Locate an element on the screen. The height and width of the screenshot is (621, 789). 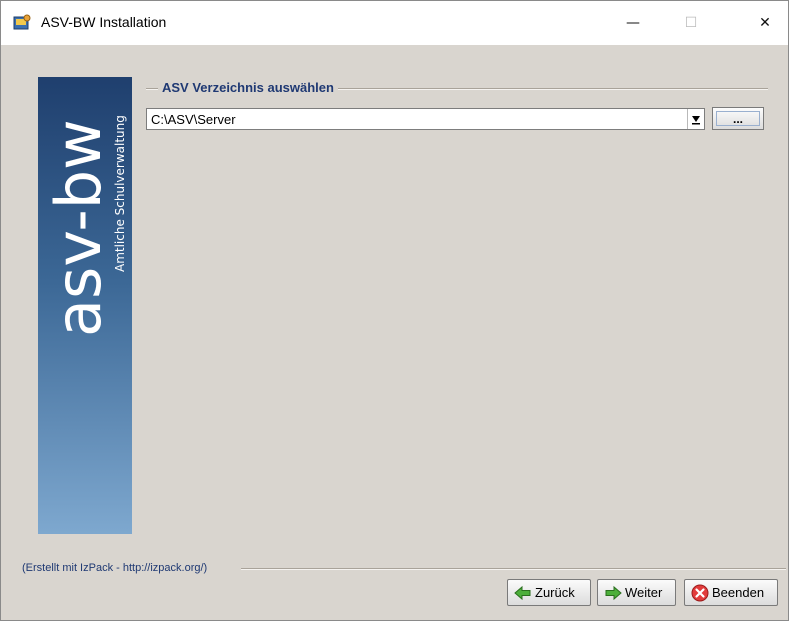
directory-value: C:\ASV\Server is located at coordinates (193, 119).